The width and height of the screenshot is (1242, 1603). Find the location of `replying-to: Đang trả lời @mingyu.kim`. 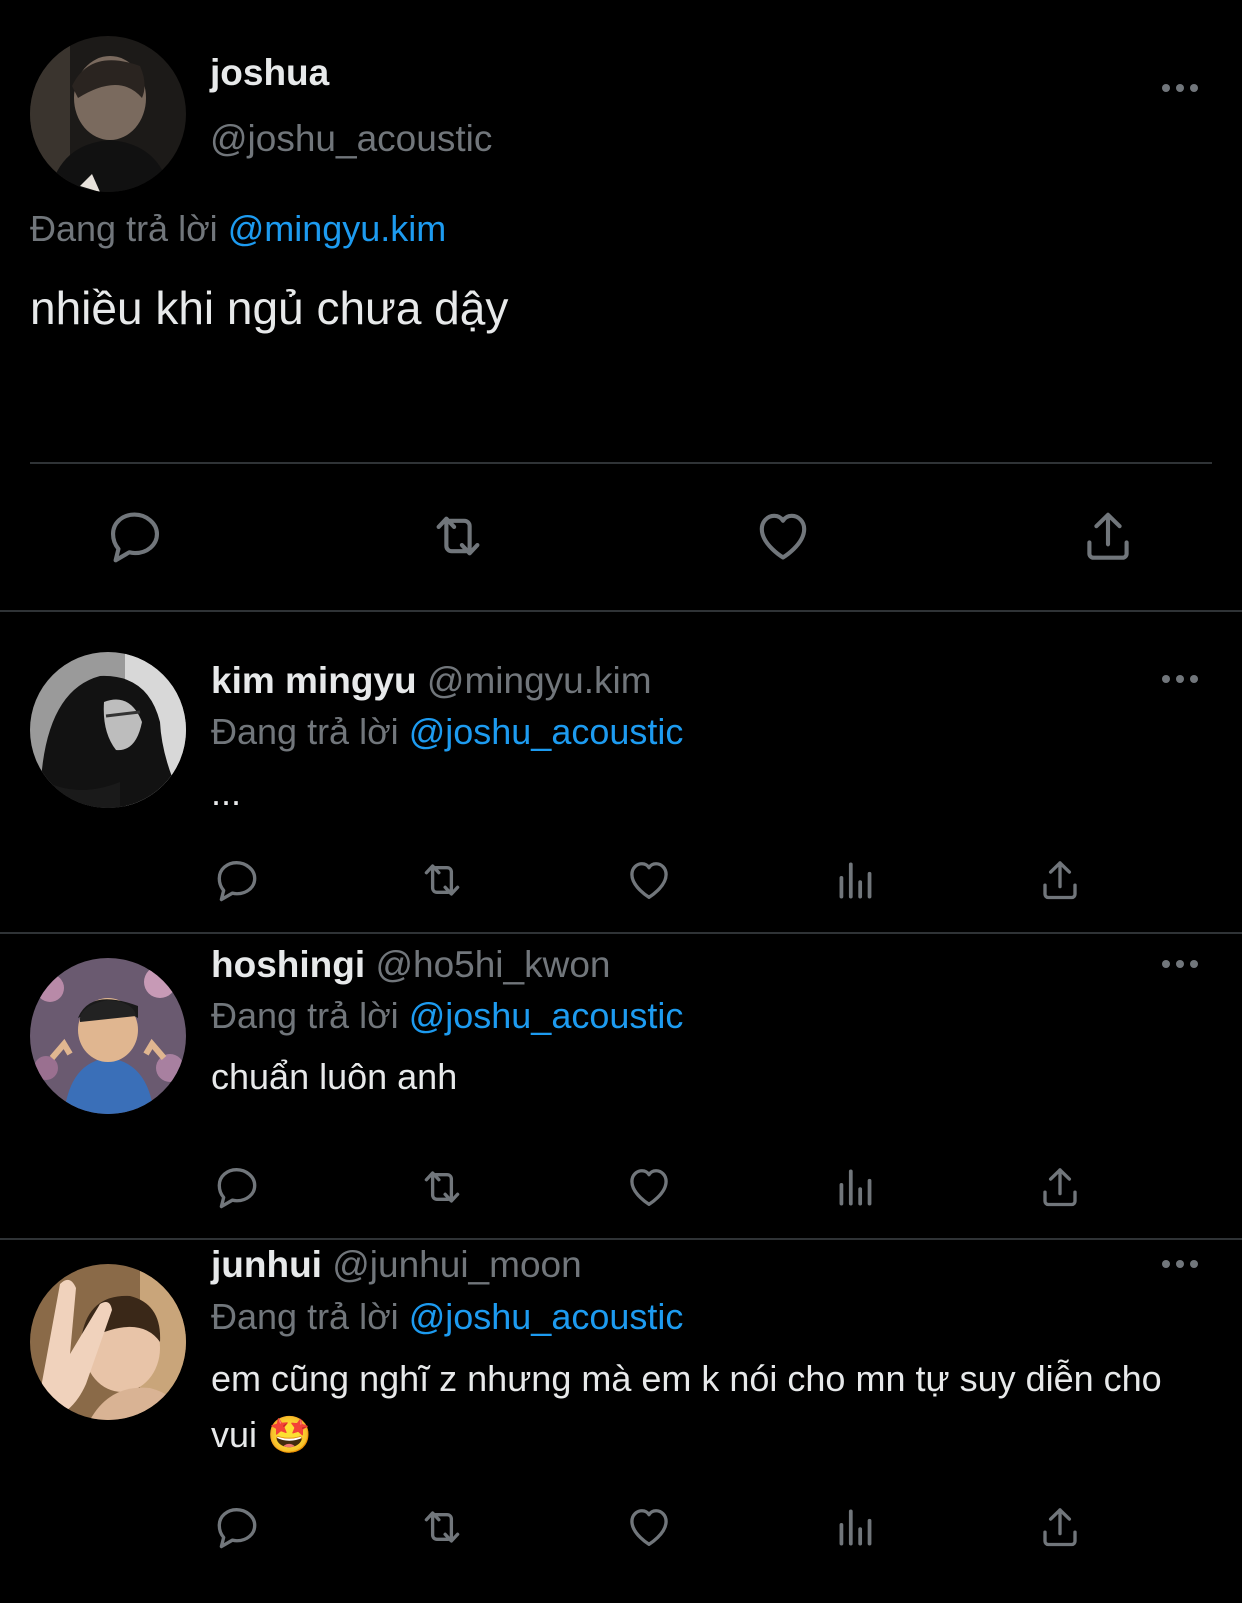

replying-to: Đang trả lời @mingyu.kim is located at coordinates (238, 229).